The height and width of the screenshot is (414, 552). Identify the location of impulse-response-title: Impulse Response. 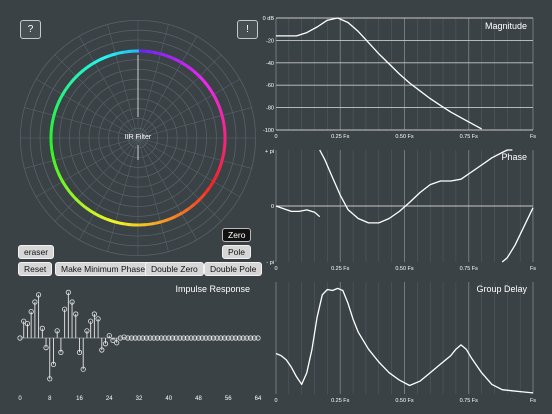
(212, 289).